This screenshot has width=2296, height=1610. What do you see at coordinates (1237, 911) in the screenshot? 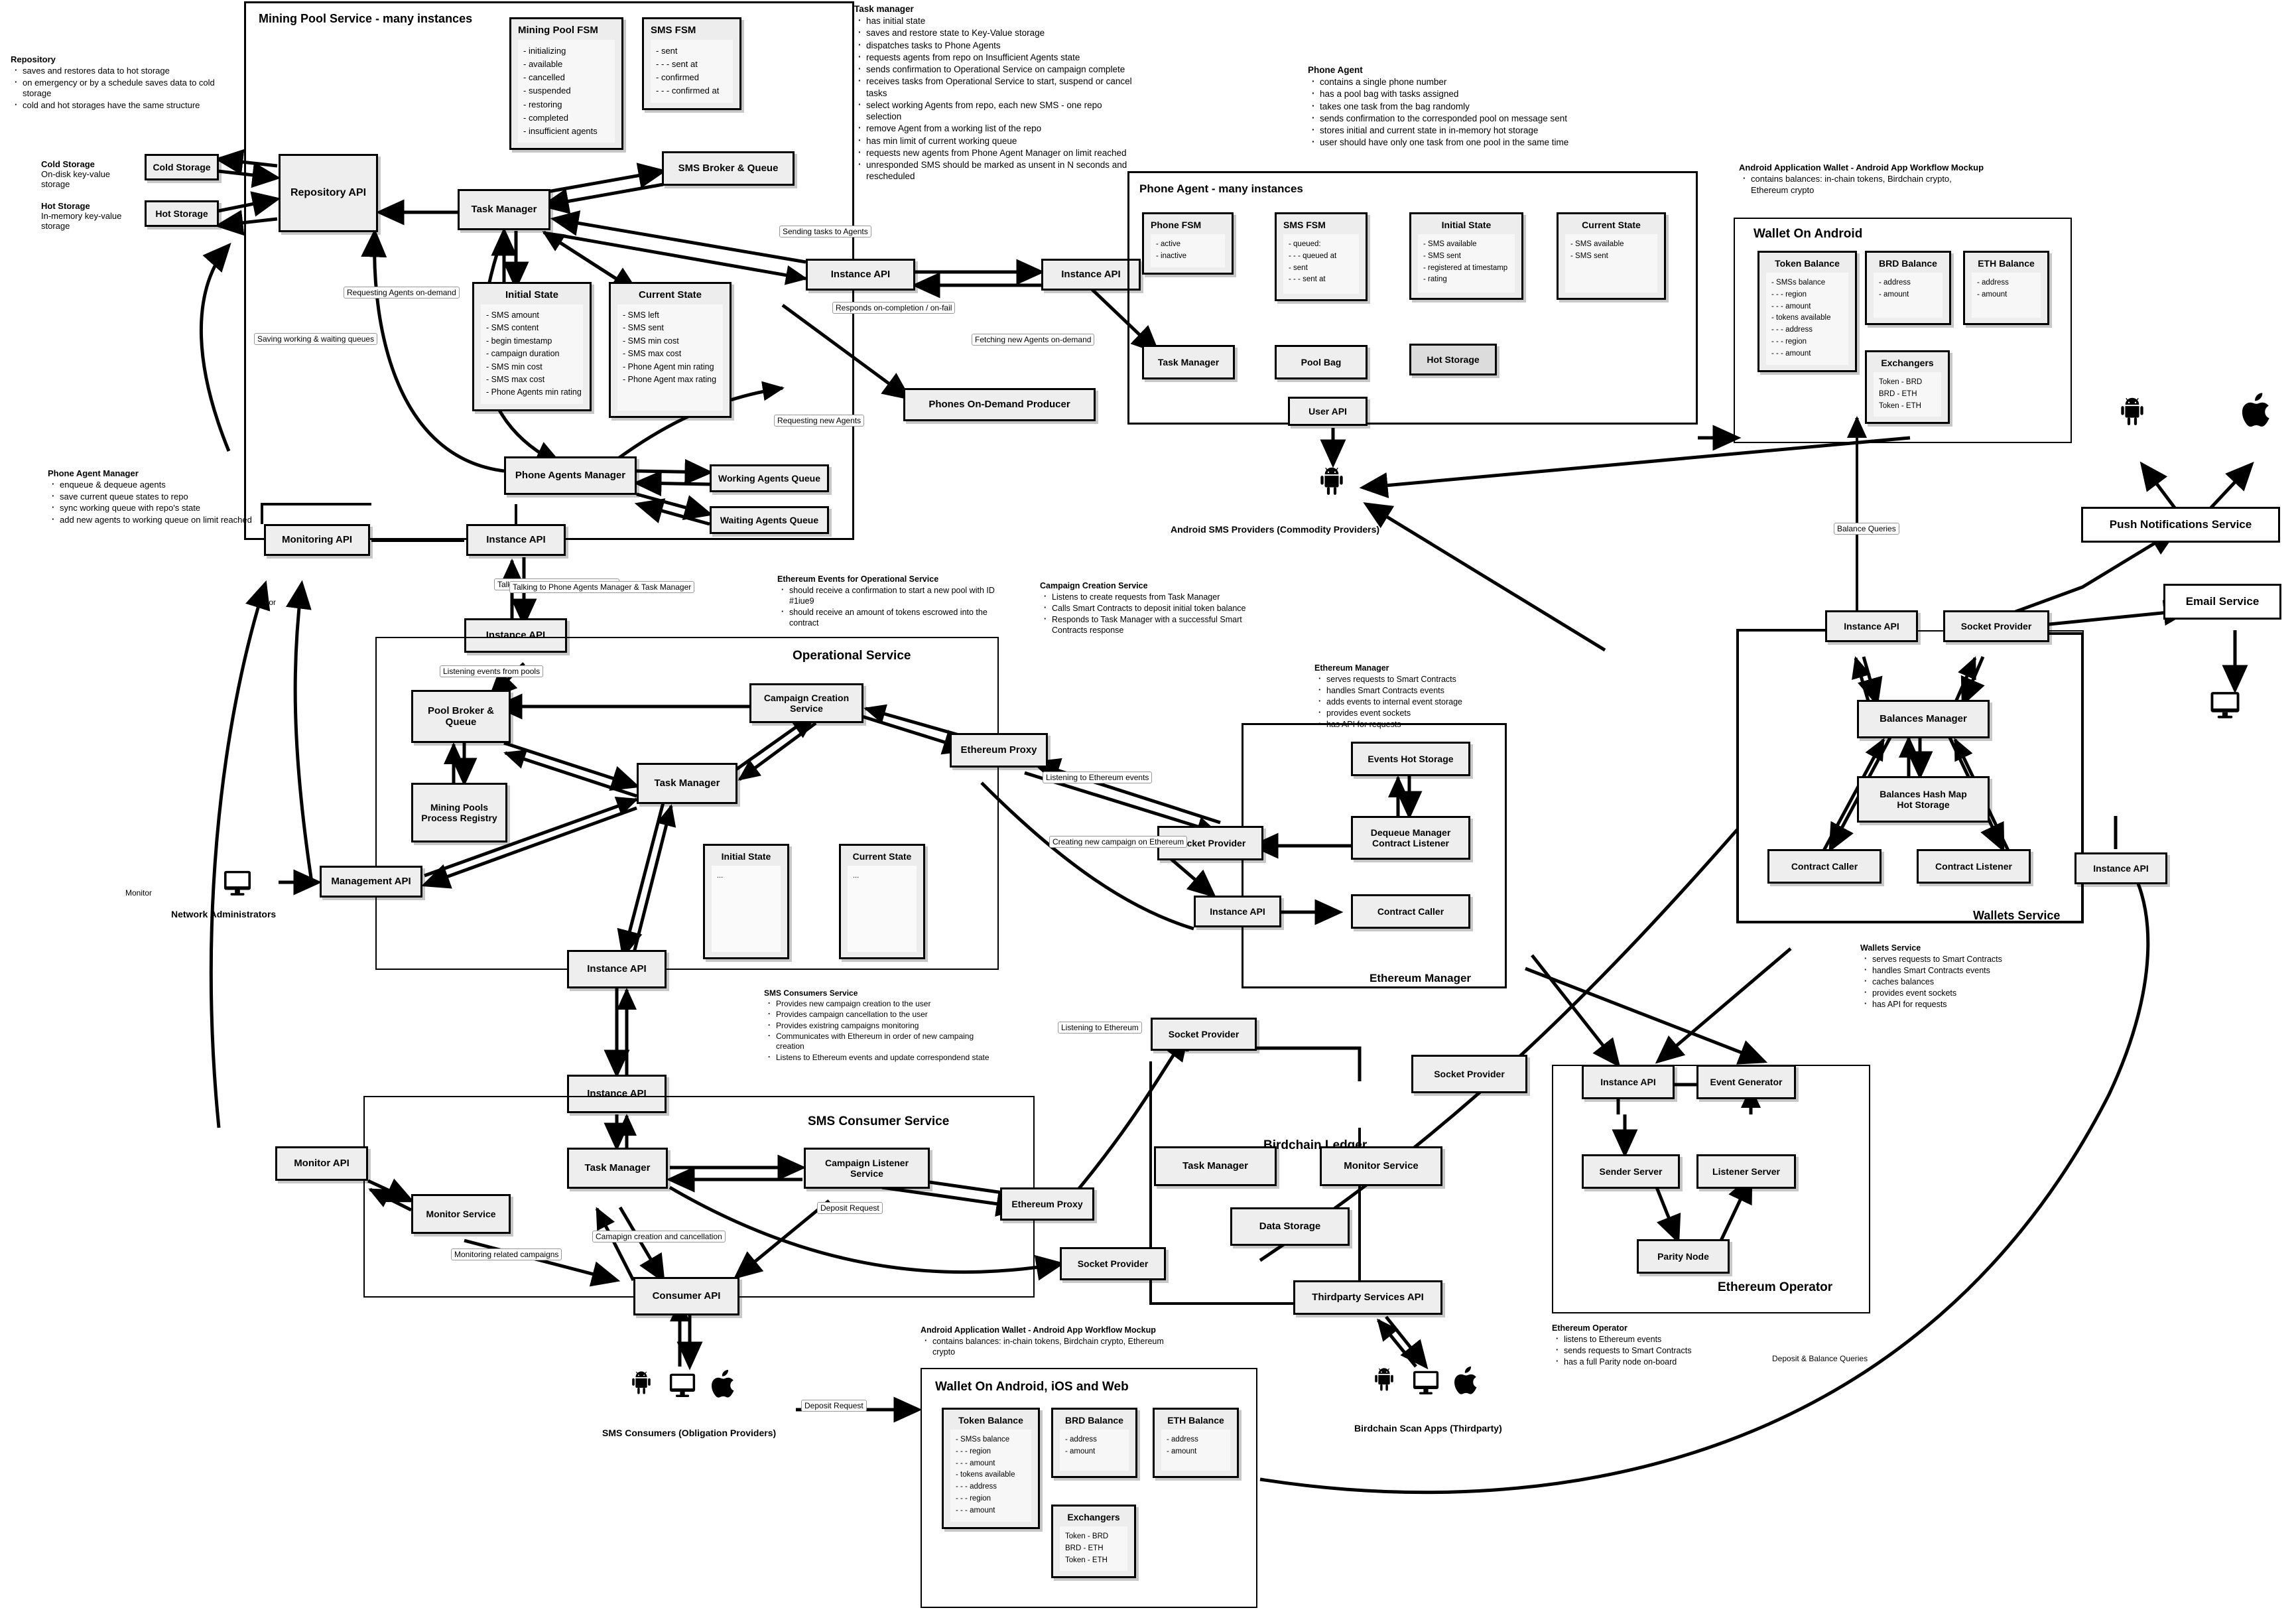
I see `node-em-instance-api: Instance API` at bounding box center [1237, 911].